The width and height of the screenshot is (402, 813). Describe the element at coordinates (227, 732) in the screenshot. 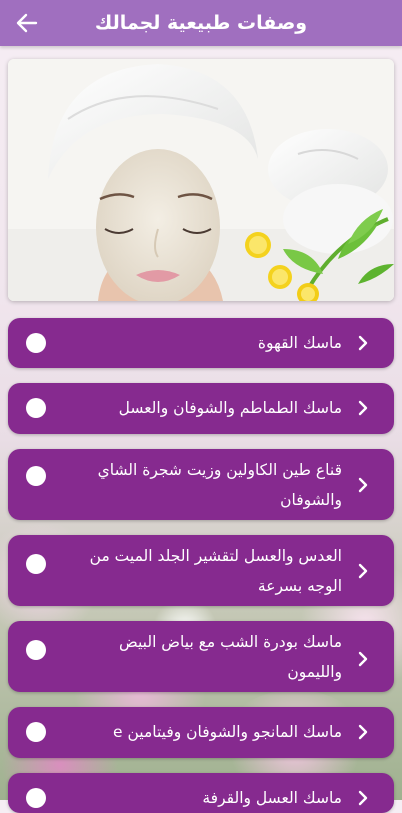

I see `recipe-label: ماسك المانجو والشوفان وفيتامين e` at that location.